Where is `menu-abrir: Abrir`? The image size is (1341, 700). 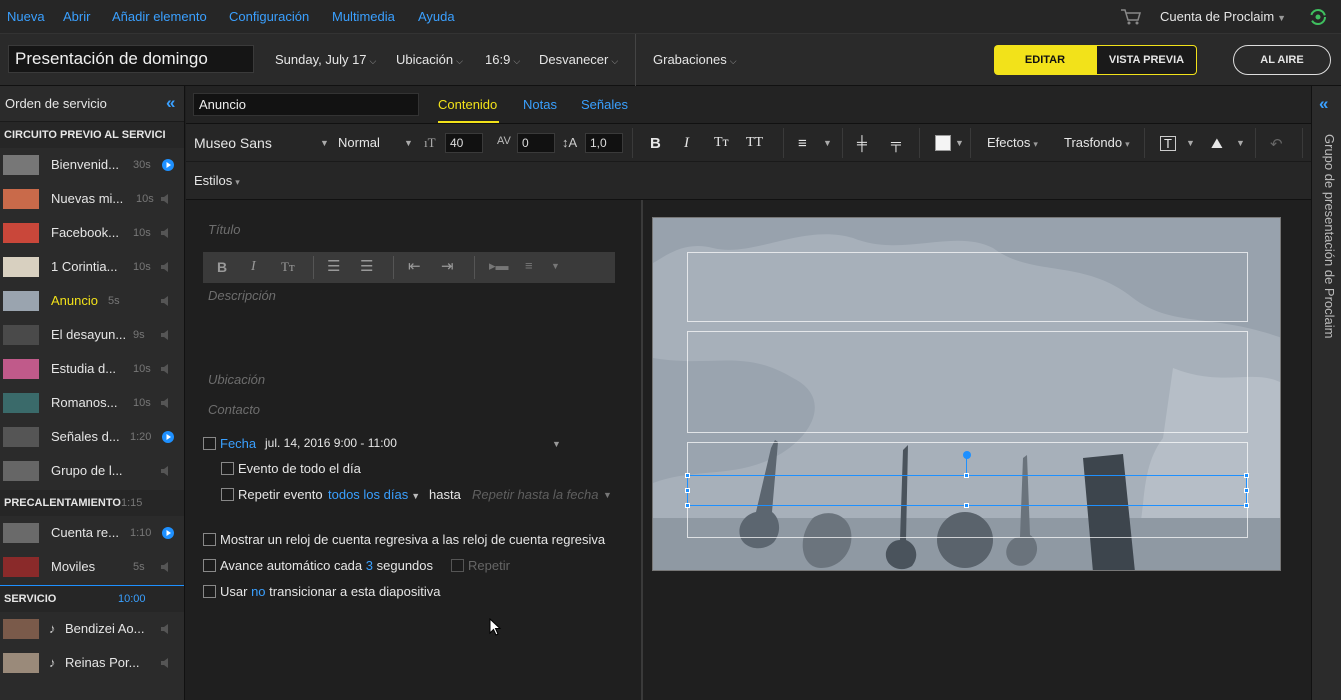
menu-abrir: Abrir is located at coordinates (76, 16).